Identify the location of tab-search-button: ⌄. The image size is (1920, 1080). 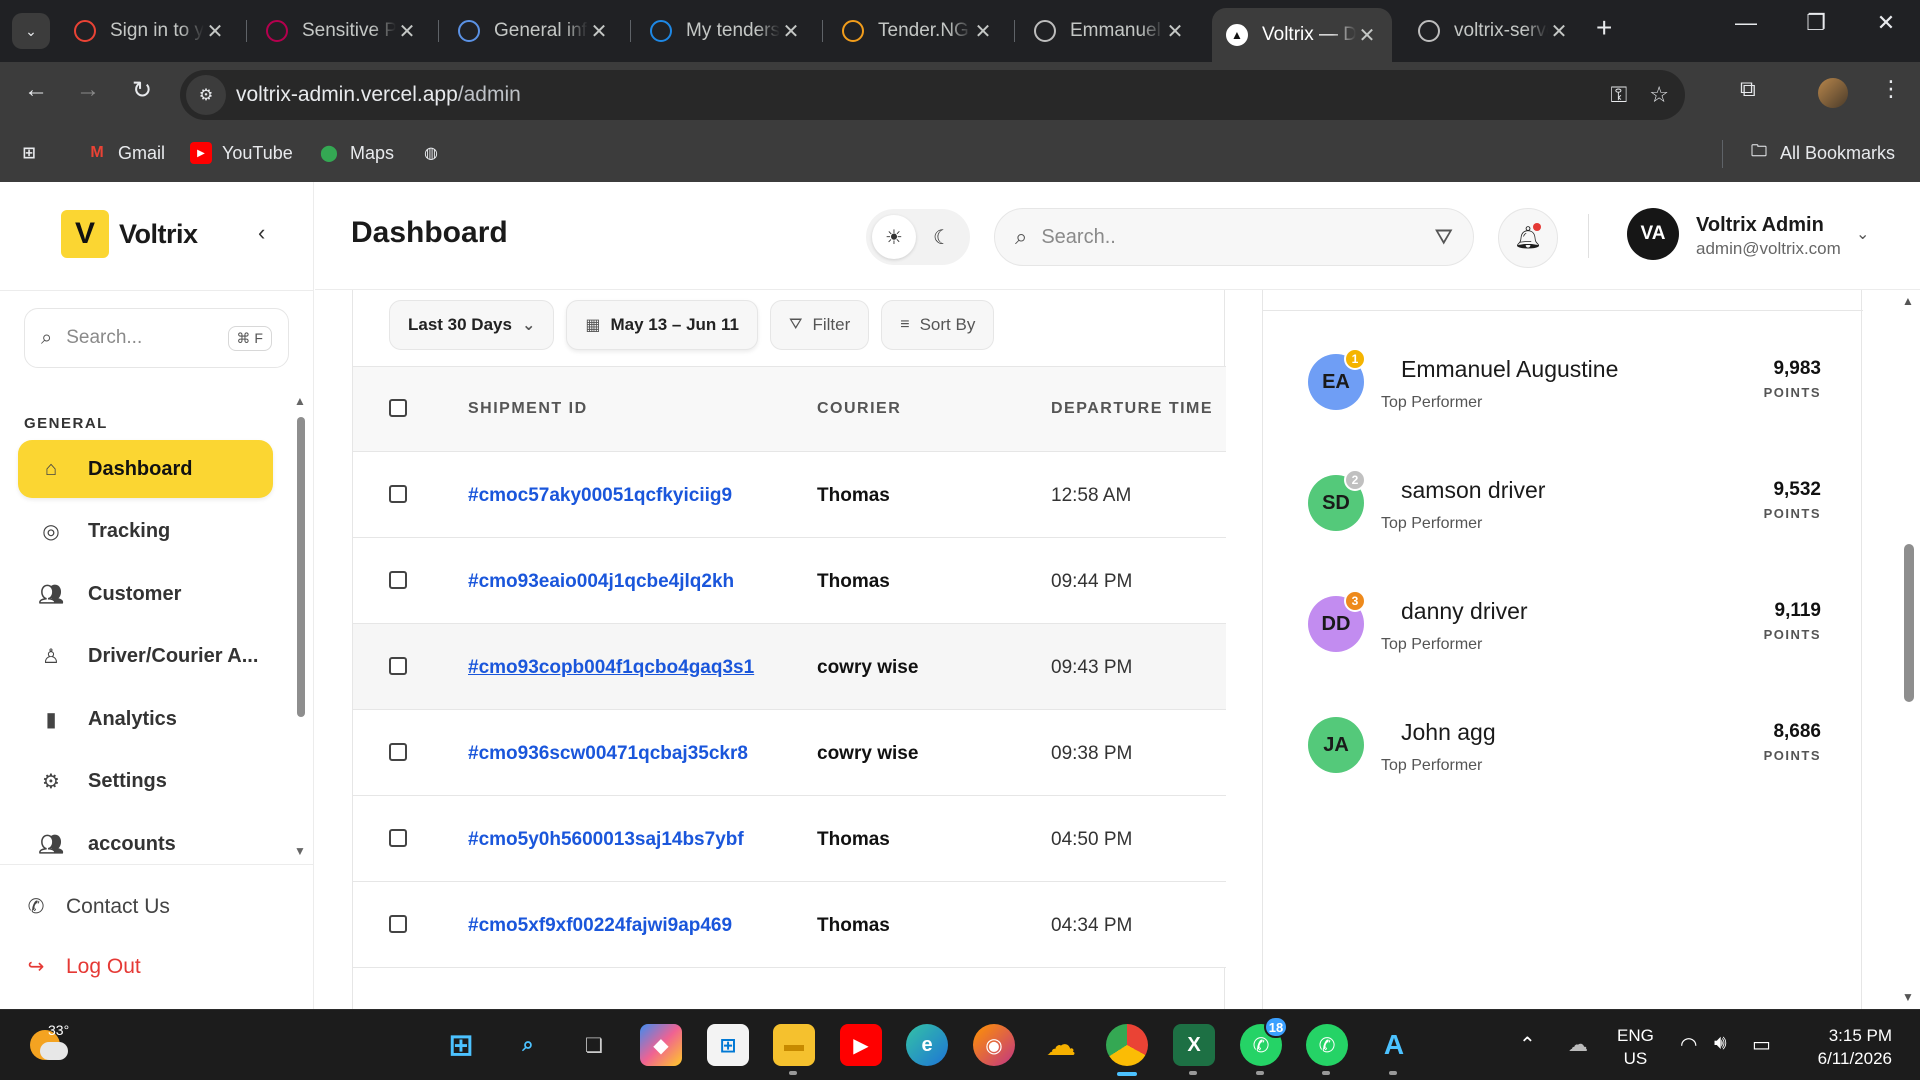
(31, 31).